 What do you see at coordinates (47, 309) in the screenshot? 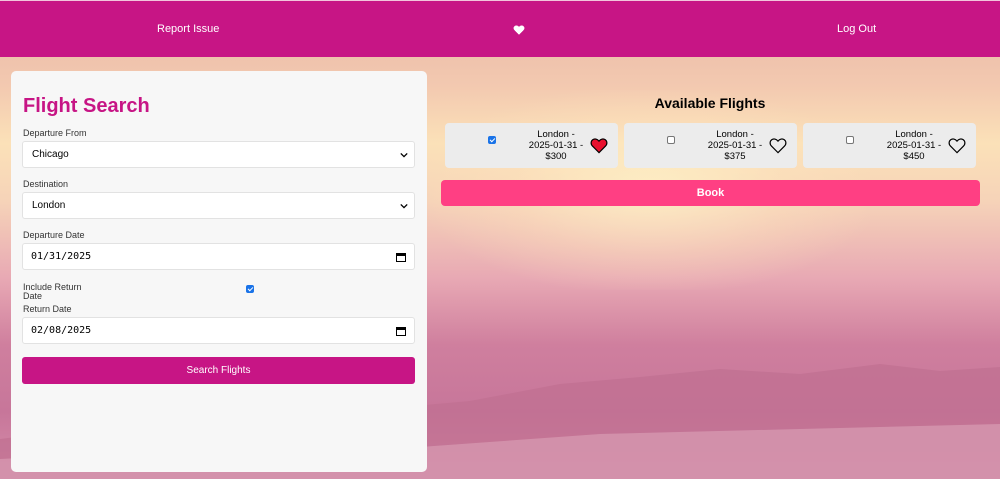
I see `return-date-label: Return Date` at bounding box center [47, 309].